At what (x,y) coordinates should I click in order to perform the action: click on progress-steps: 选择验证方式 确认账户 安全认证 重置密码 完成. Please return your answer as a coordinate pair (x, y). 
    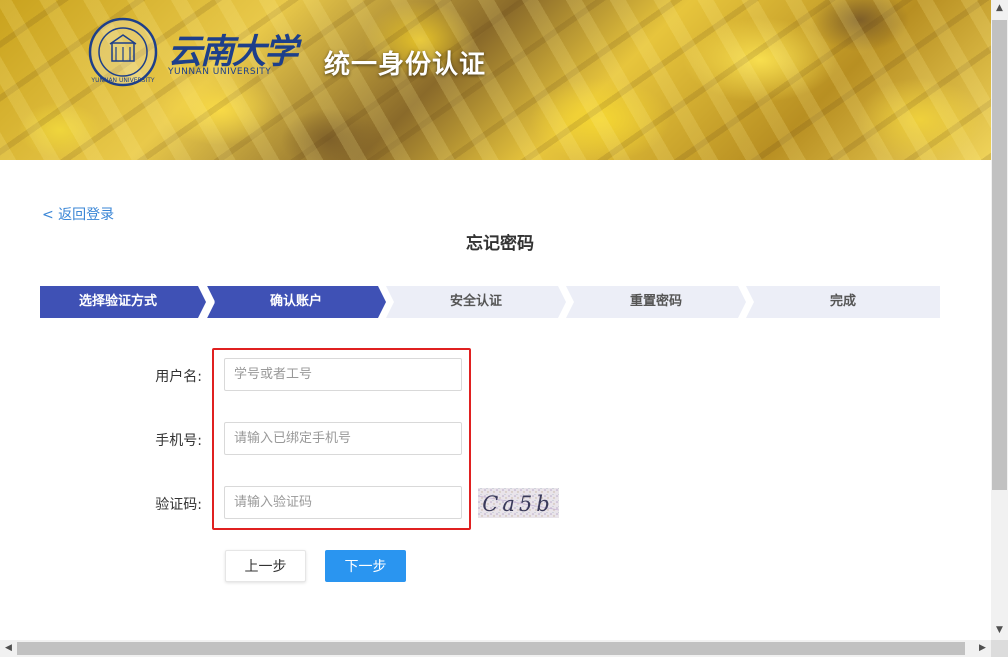
    Looking at the image, I should click on (490, 302).